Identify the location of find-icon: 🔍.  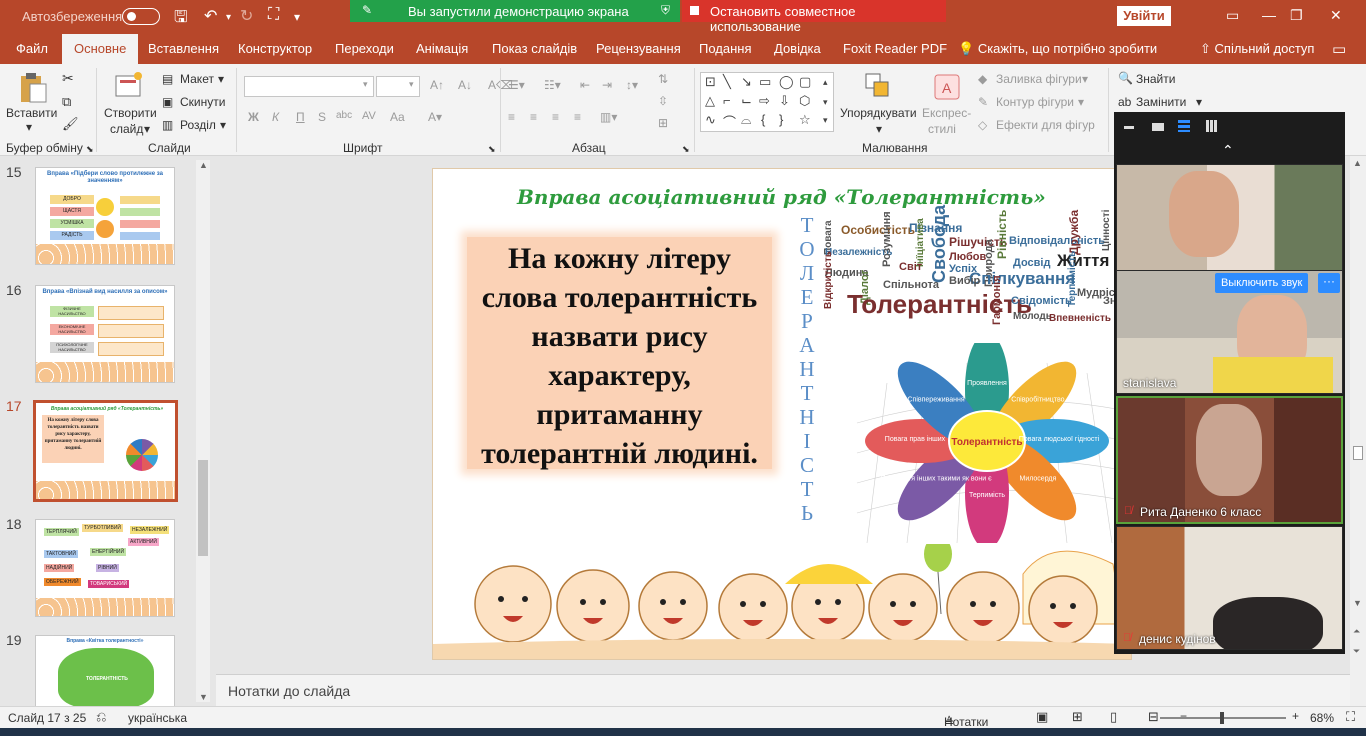
(1125, 78).